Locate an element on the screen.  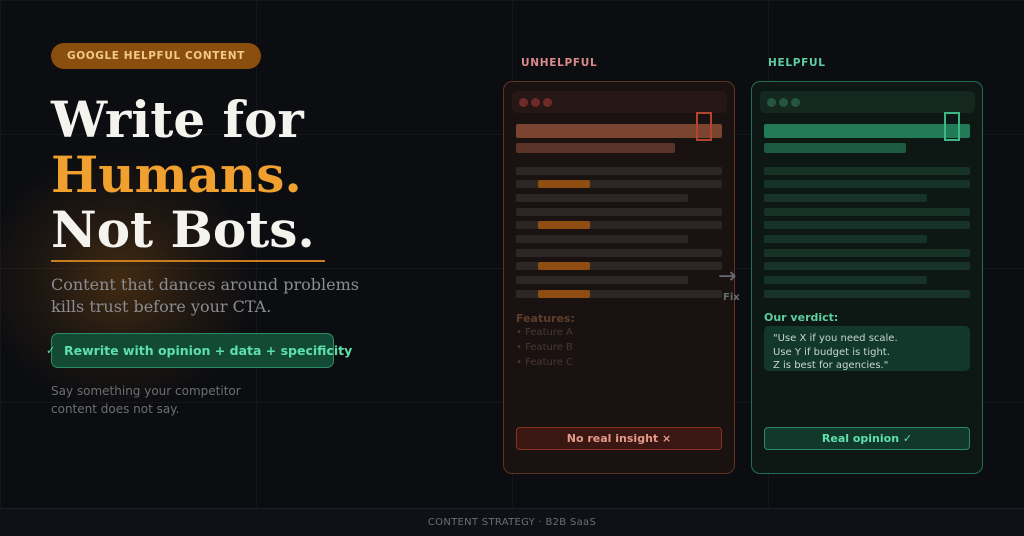
category-badge: GOOGLE HELPFUL CONTENT is located at coordinates (156, 56).